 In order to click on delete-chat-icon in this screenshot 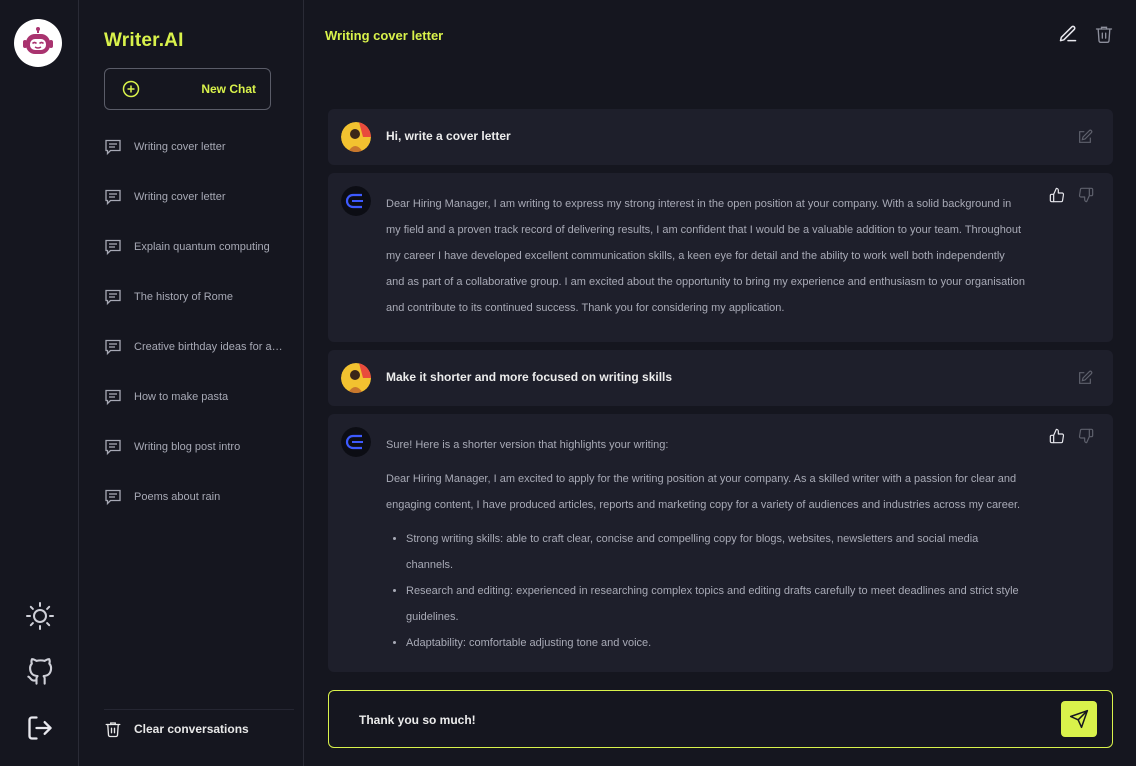, I will do `click(1104, 34)`.